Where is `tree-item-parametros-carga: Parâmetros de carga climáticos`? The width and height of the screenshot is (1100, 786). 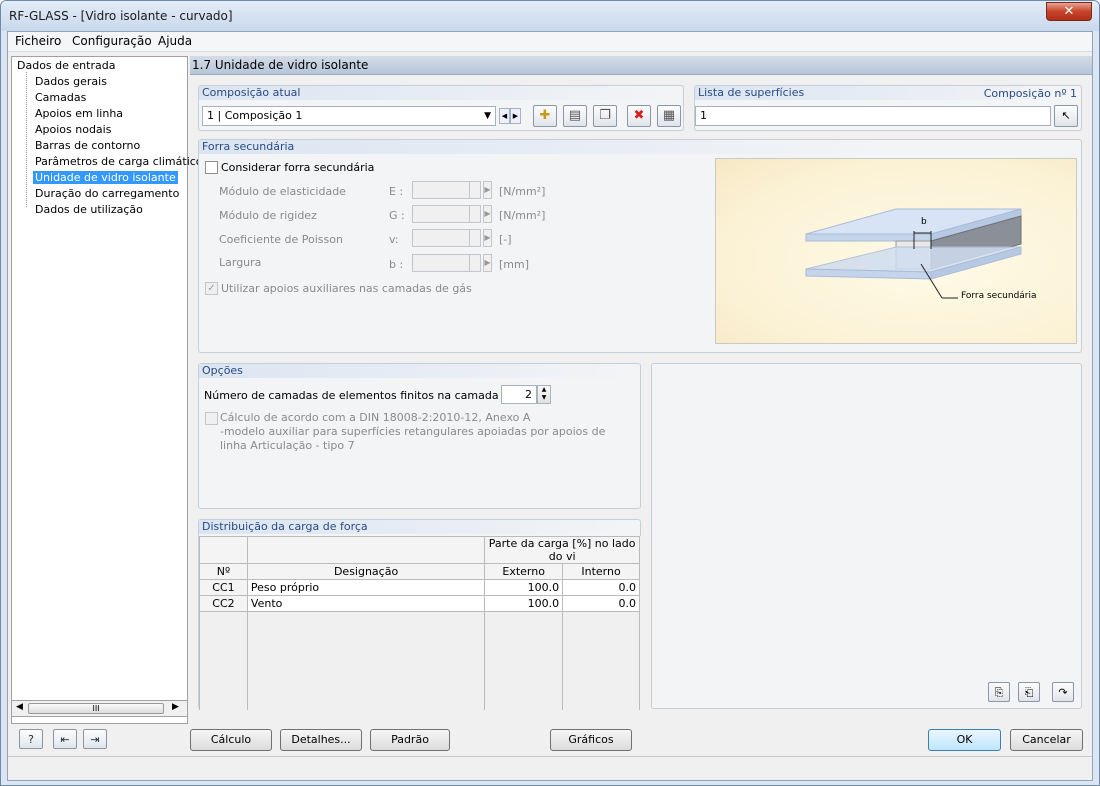
tree-item-parametros-carga: Parâmetros de carga climáticos is located at coordinates (121, 161).